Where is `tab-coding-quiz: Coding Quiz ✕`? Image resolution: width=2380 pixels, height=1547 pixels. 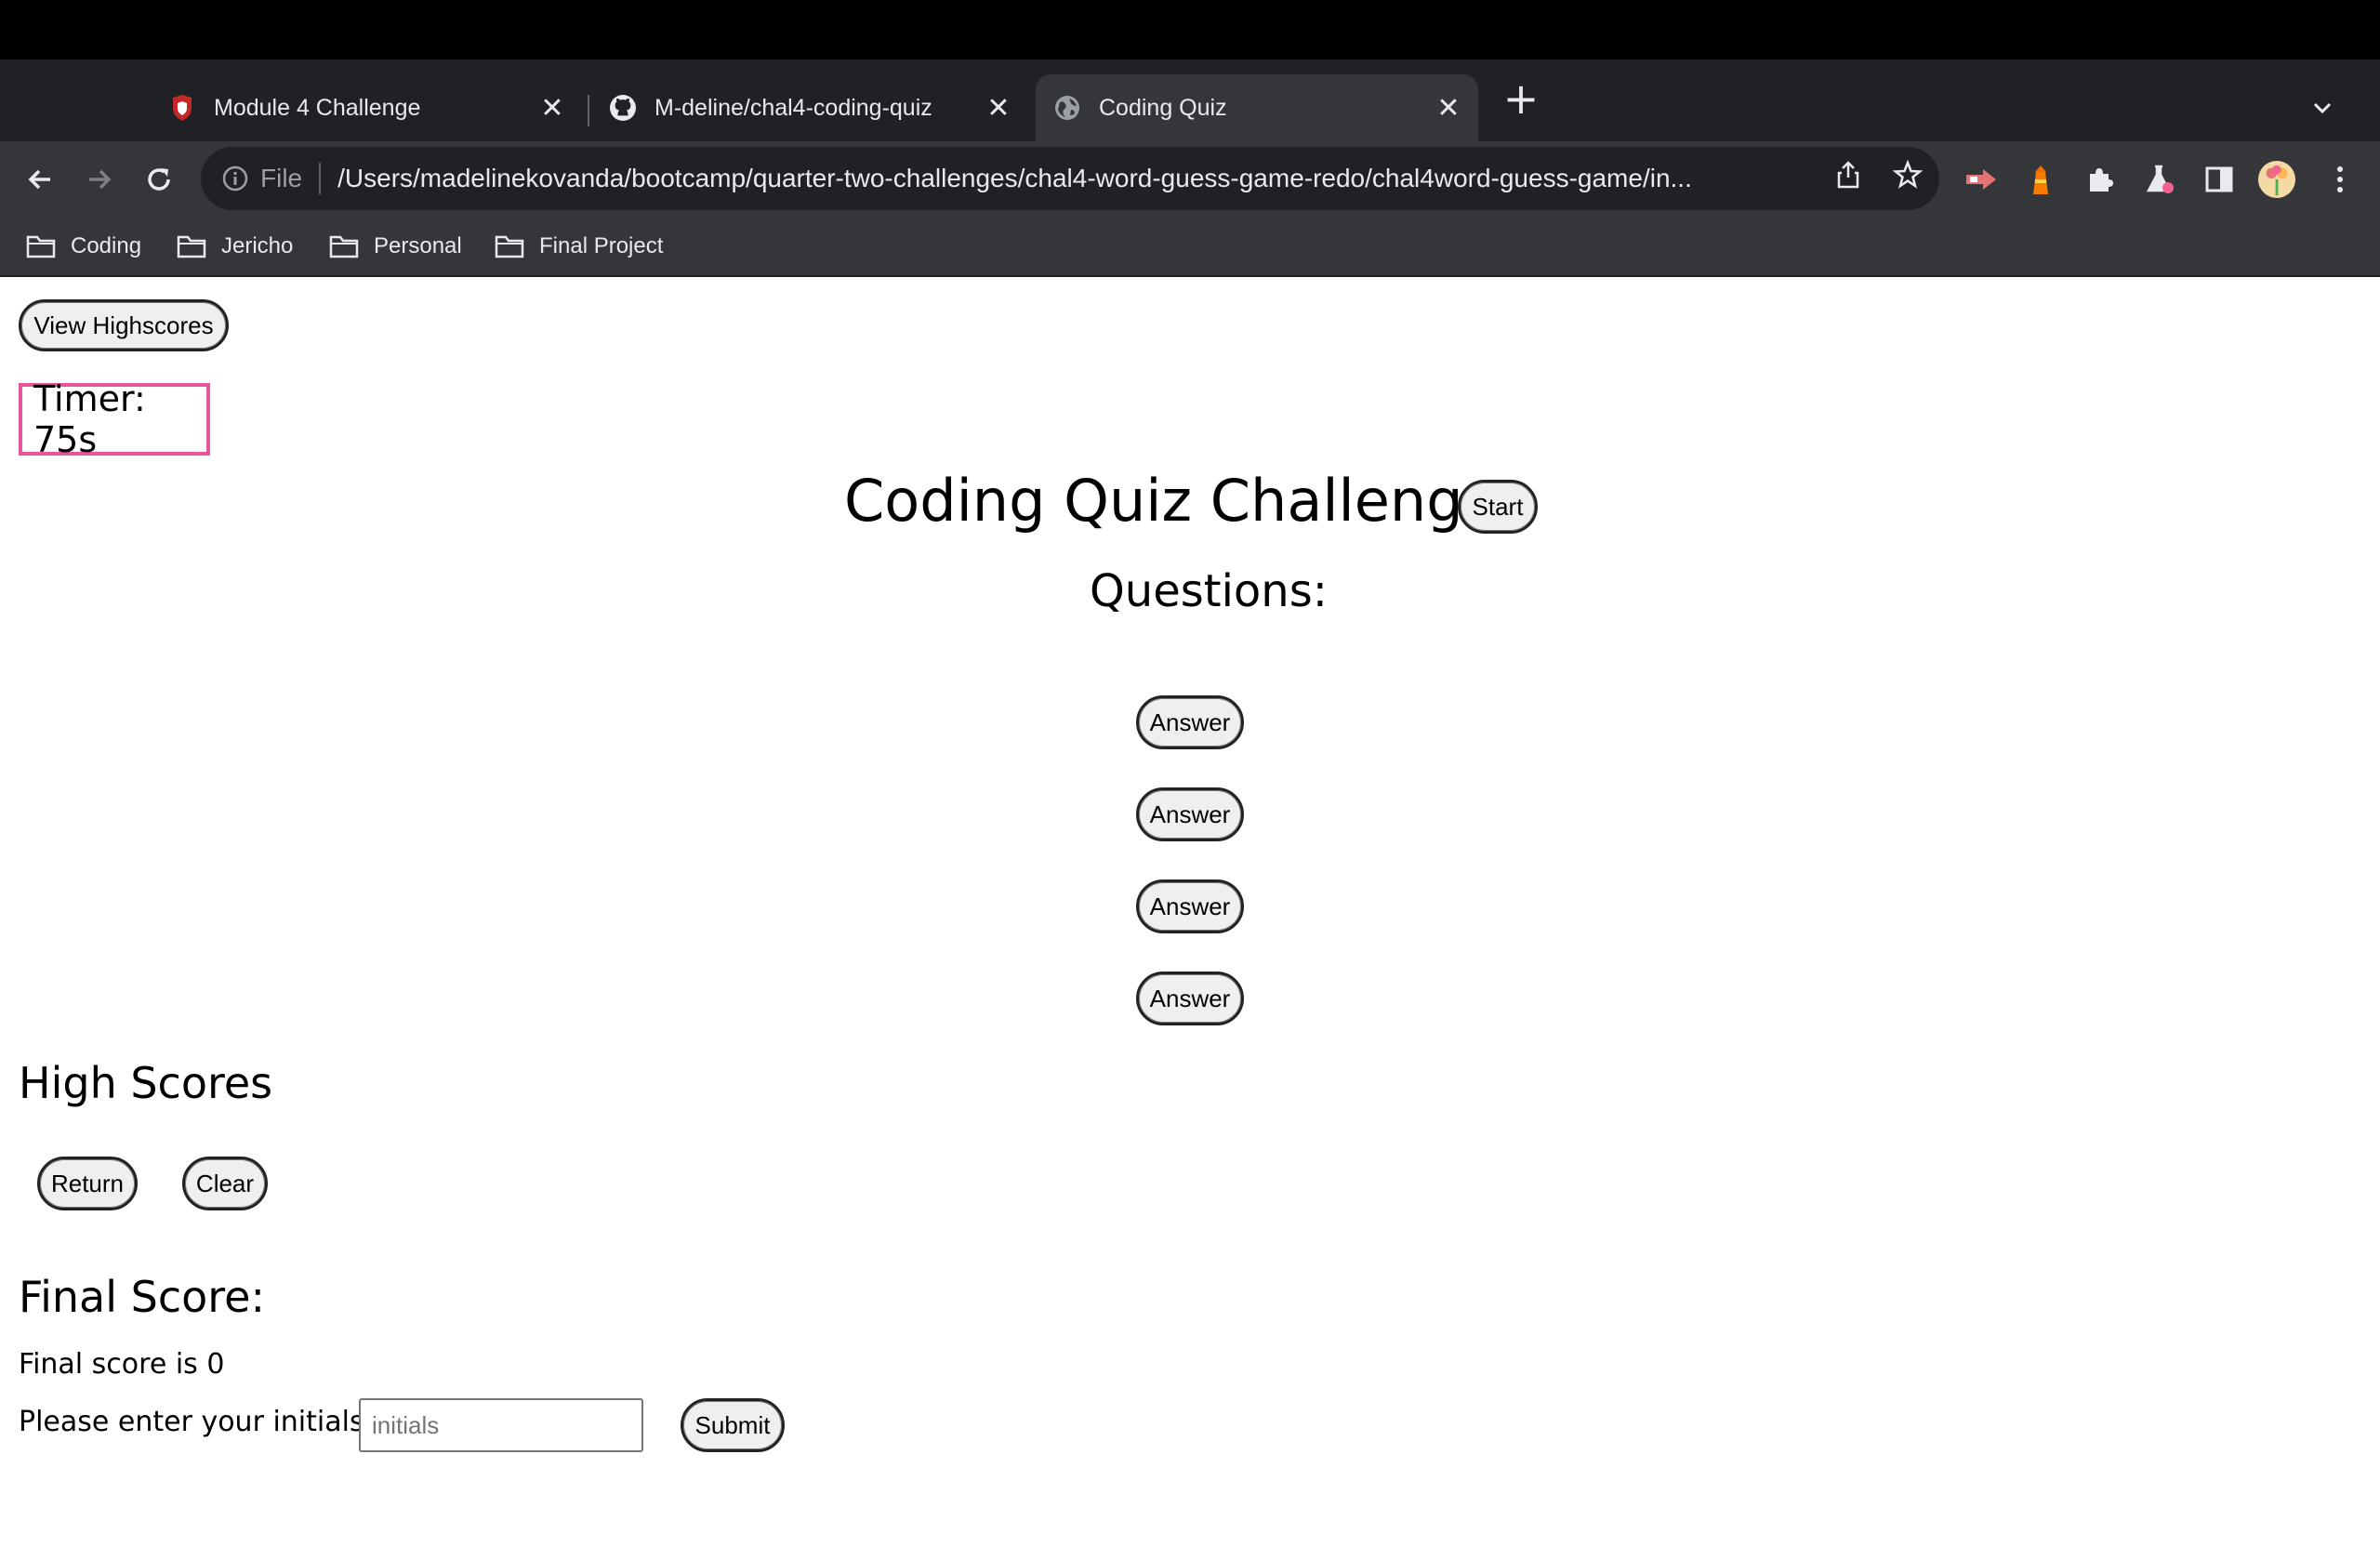 tab-coding-quiz: Coding Quiz ✕ is located at coordinates (1257, 107).